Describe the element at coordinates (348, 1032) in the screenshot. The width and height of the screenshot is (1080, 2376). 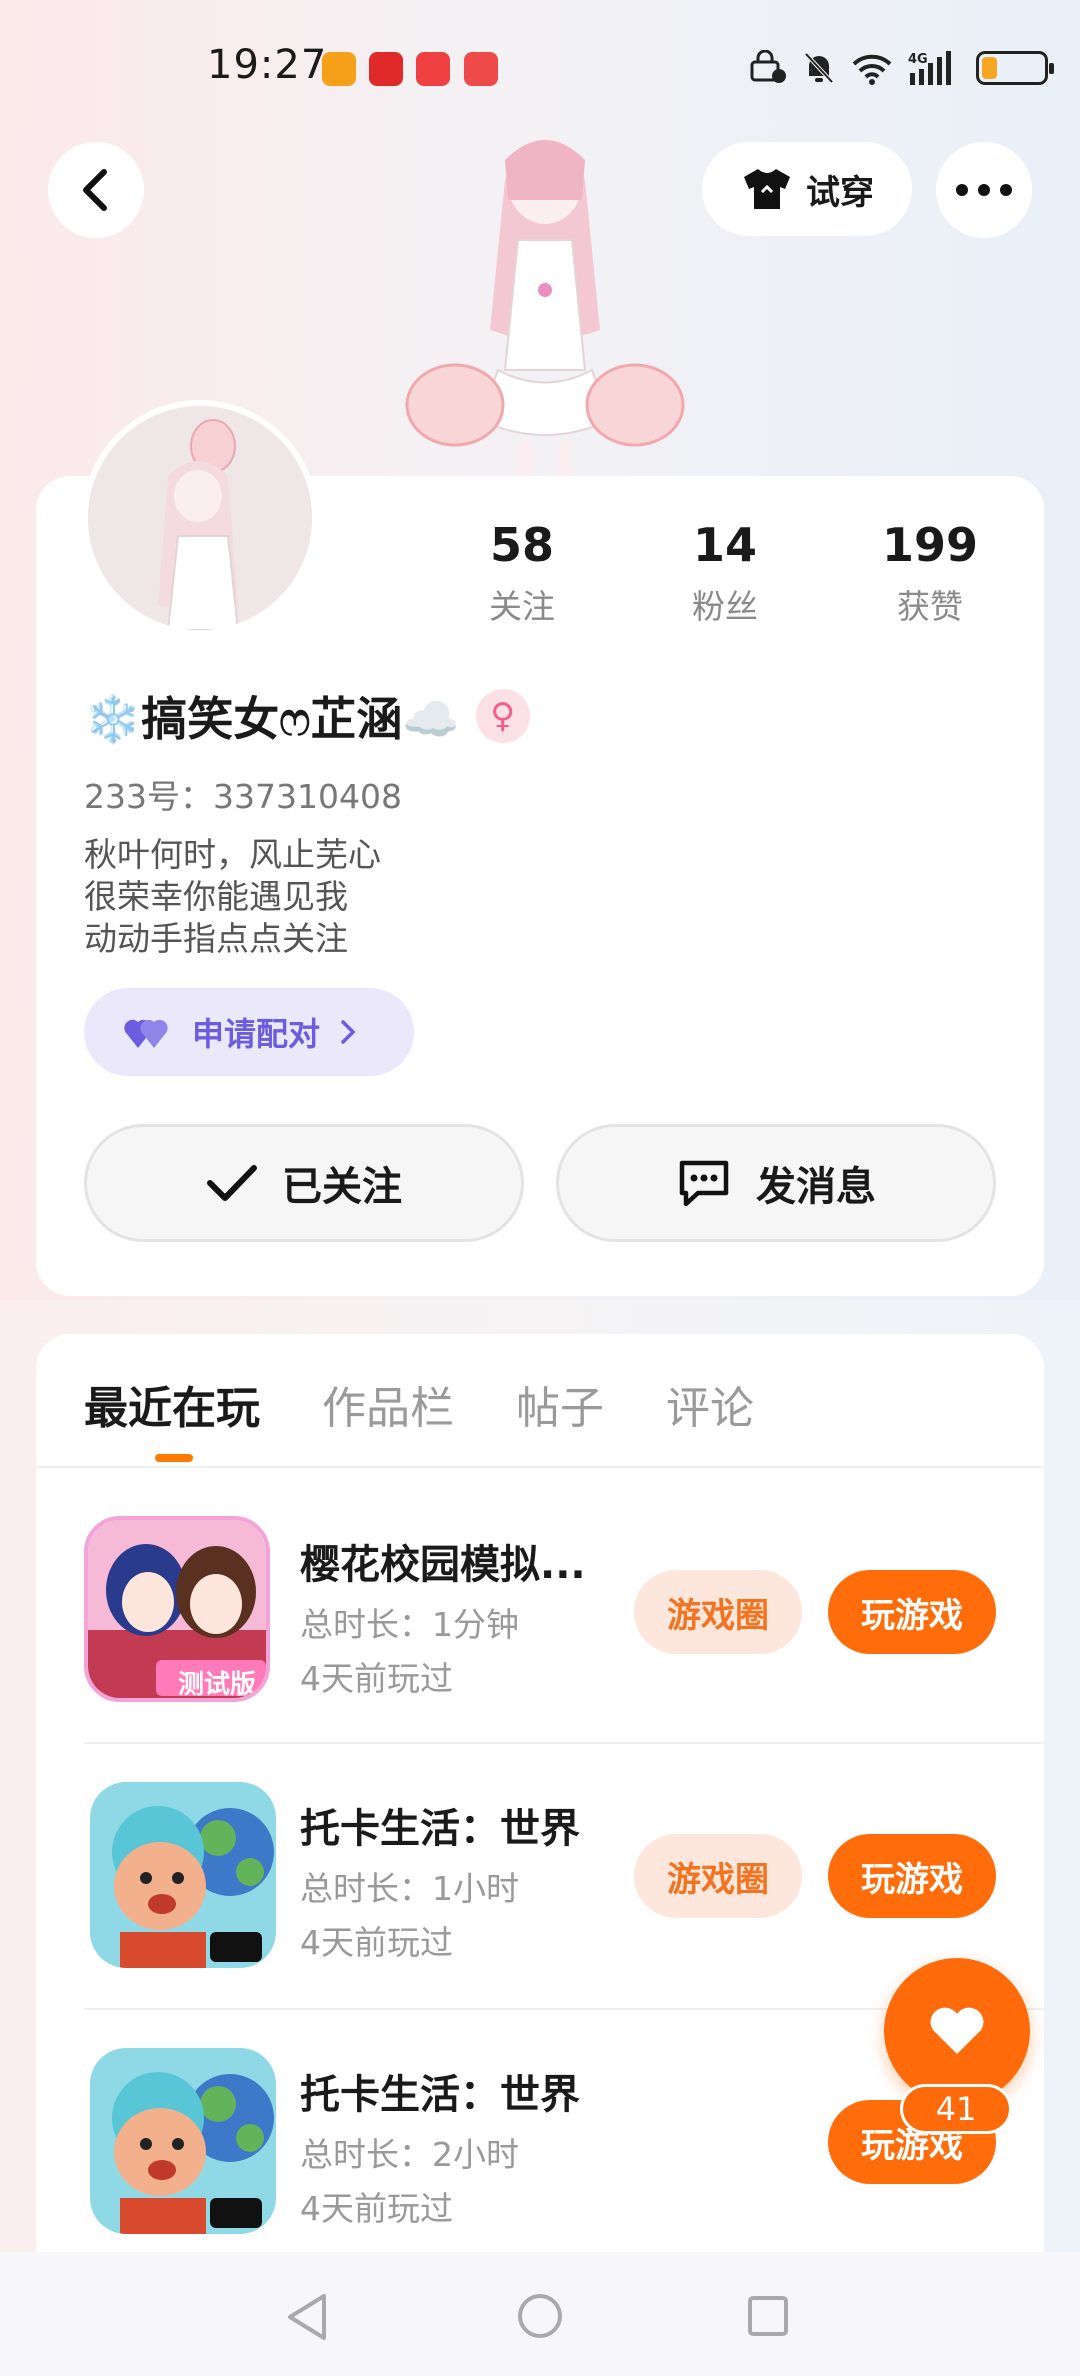
I see `chevron-right-icon` at that location.